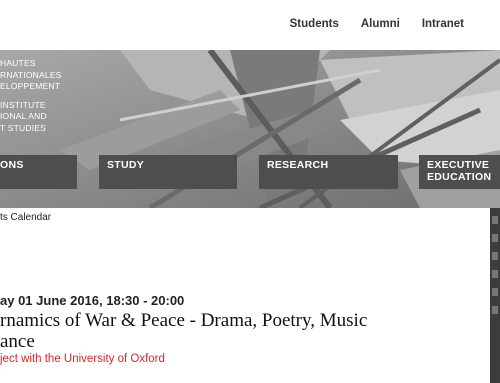 The image size is (500, 383). I want to click on top-link-students: Students, so click(314, 26).